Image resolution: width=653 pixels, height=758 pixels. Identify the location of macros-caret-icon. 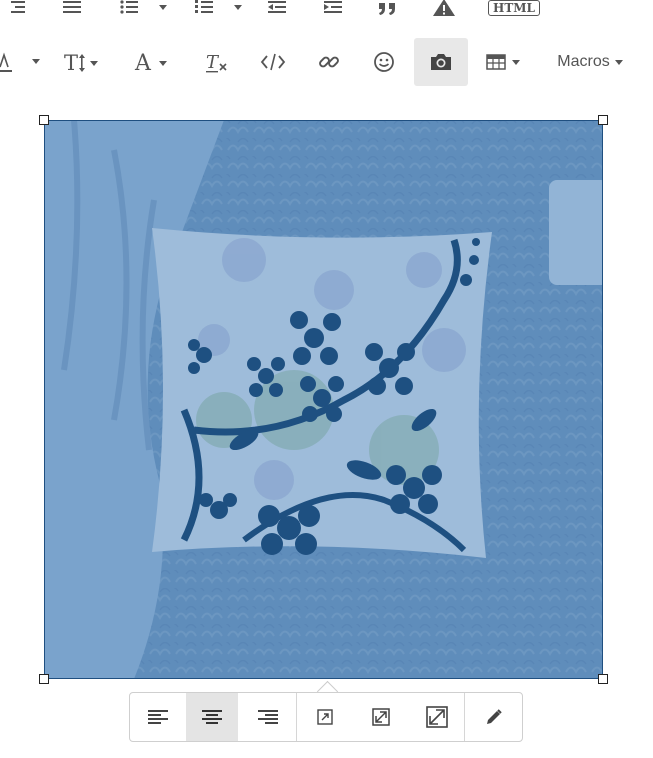
(618, 62).